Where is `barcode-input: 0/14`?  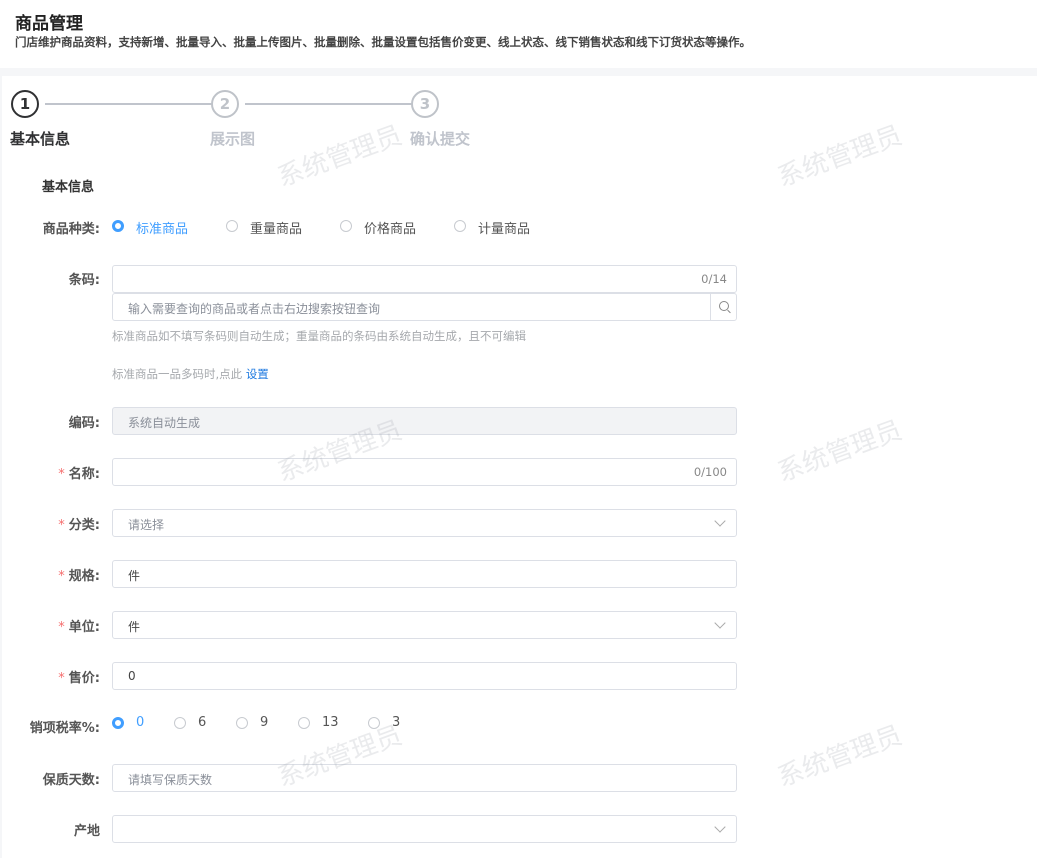 barcode-input: 0/14 is located at coordinates (424, 279).